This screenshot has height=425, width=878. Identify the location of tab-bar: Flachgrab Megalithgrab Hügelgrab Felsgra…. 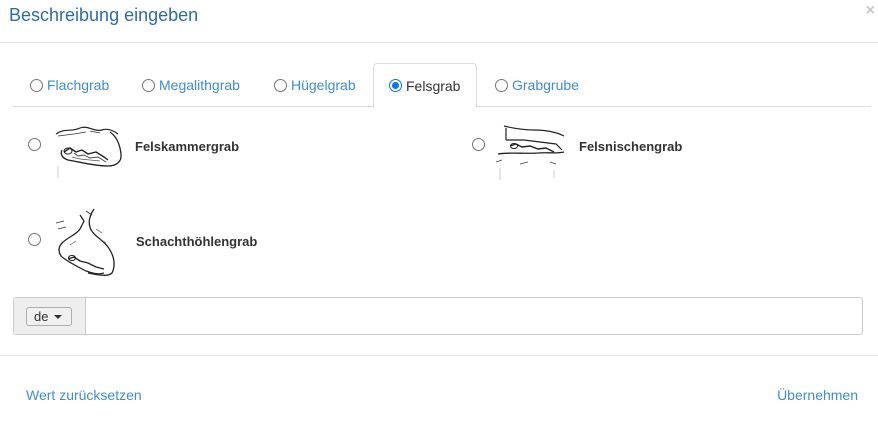
(442, 85).